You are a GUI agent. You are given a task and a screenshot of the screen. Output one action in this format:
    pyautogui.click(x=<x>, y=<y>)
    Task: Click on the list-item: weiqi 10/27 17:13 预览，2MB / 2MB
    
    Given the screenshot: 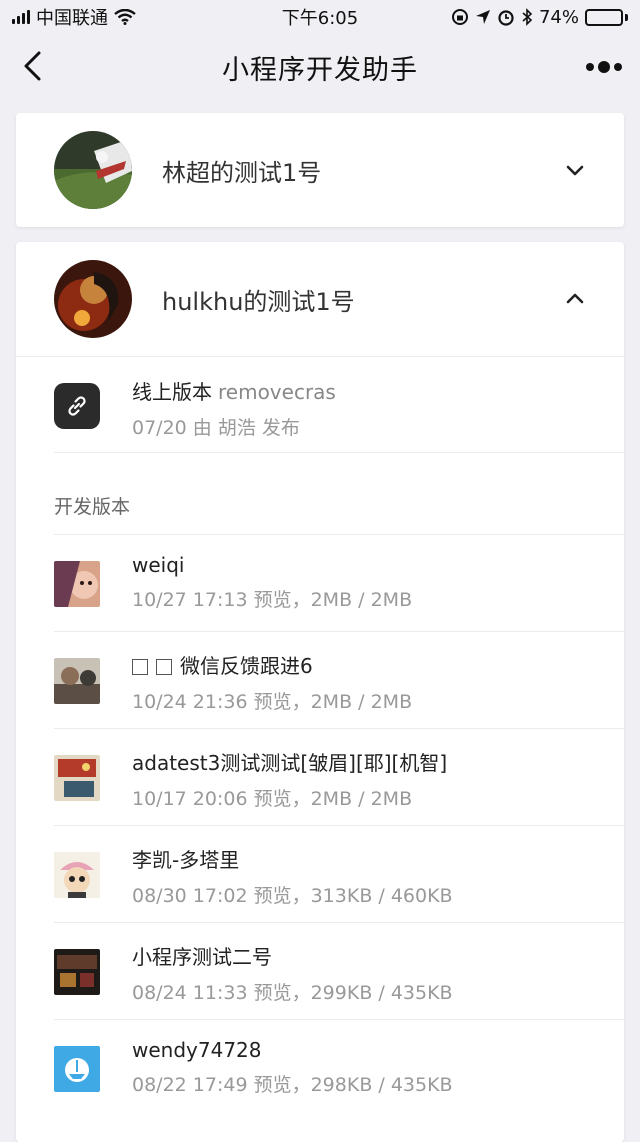 What is the action you would take?
    pyautogui.click(x=339, y=582)
    